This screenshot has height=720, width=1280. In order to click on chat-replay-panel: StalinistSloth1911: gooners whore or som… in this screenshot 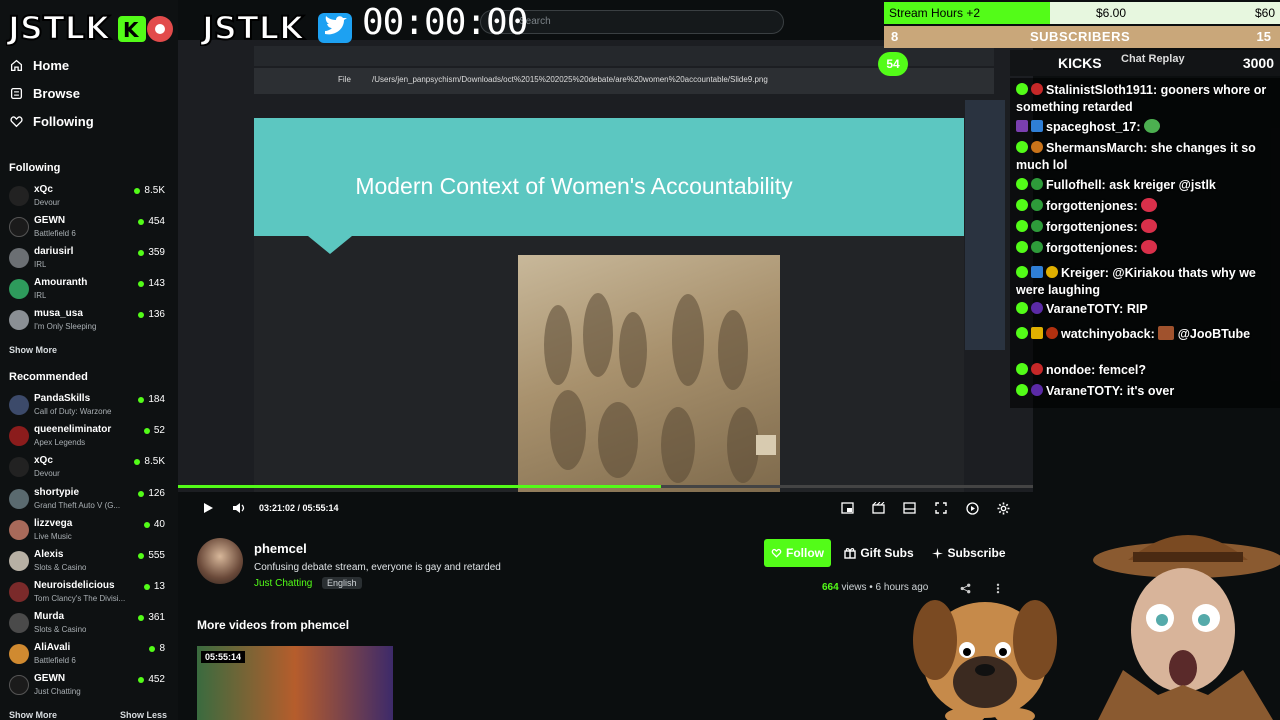, I will do `click(1145, 243)`.